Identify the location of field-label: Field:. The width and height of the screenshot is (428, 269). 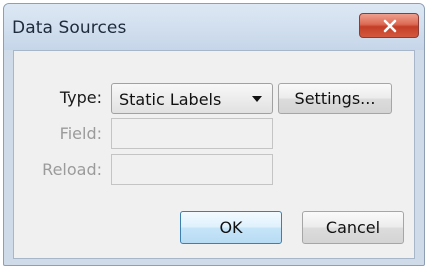
(80, 133).